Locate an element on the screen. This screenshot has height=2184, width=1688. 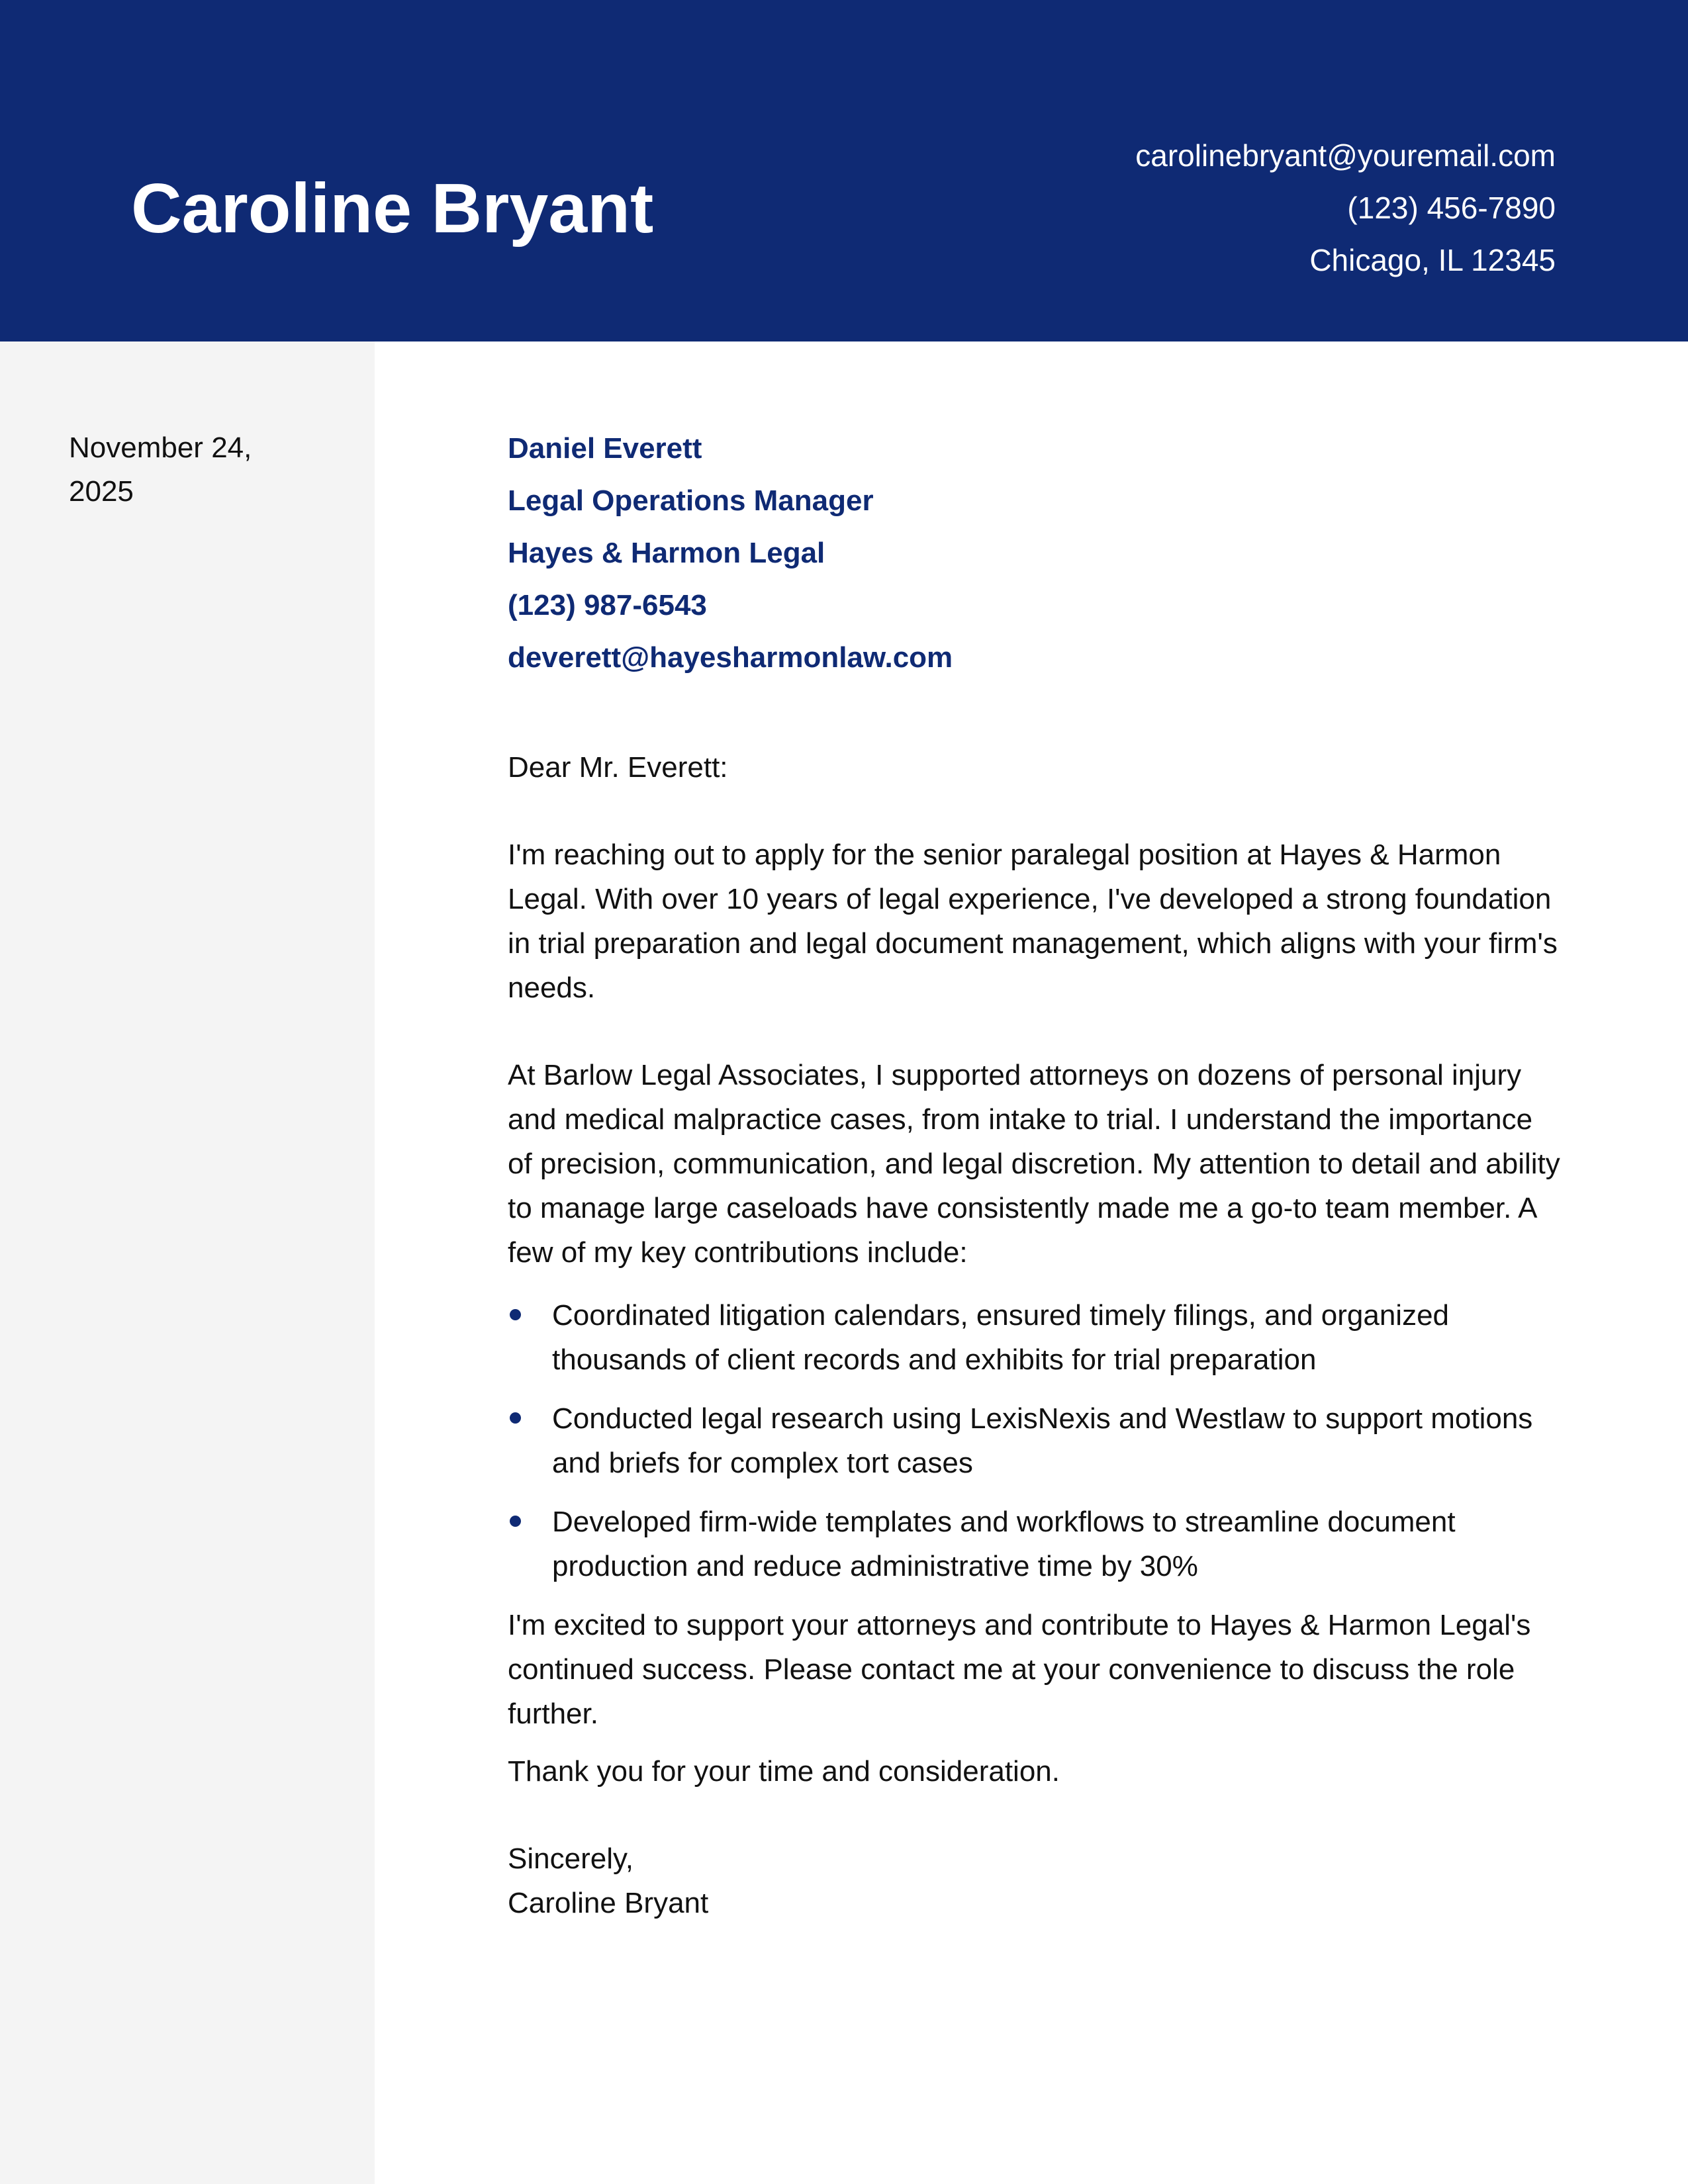
recipient-phone: (123) 987-6543 is located at coordinates (607, 605).